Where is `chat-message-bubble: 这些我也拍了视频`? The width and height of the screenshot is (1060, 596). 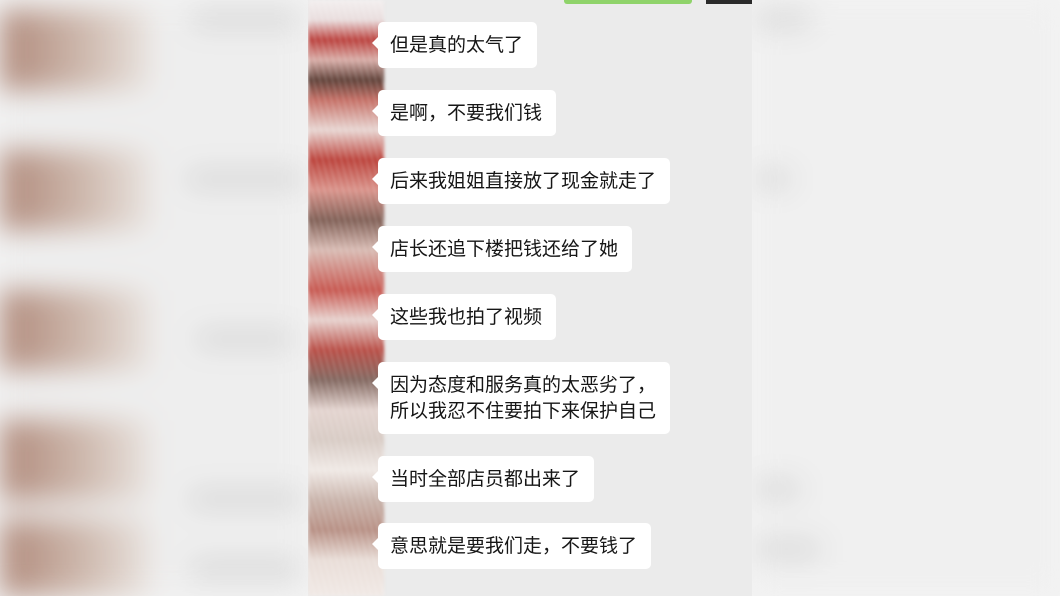
chat-message-bubble: 这些我也拍了视频 is located at coordinates (464, 317).